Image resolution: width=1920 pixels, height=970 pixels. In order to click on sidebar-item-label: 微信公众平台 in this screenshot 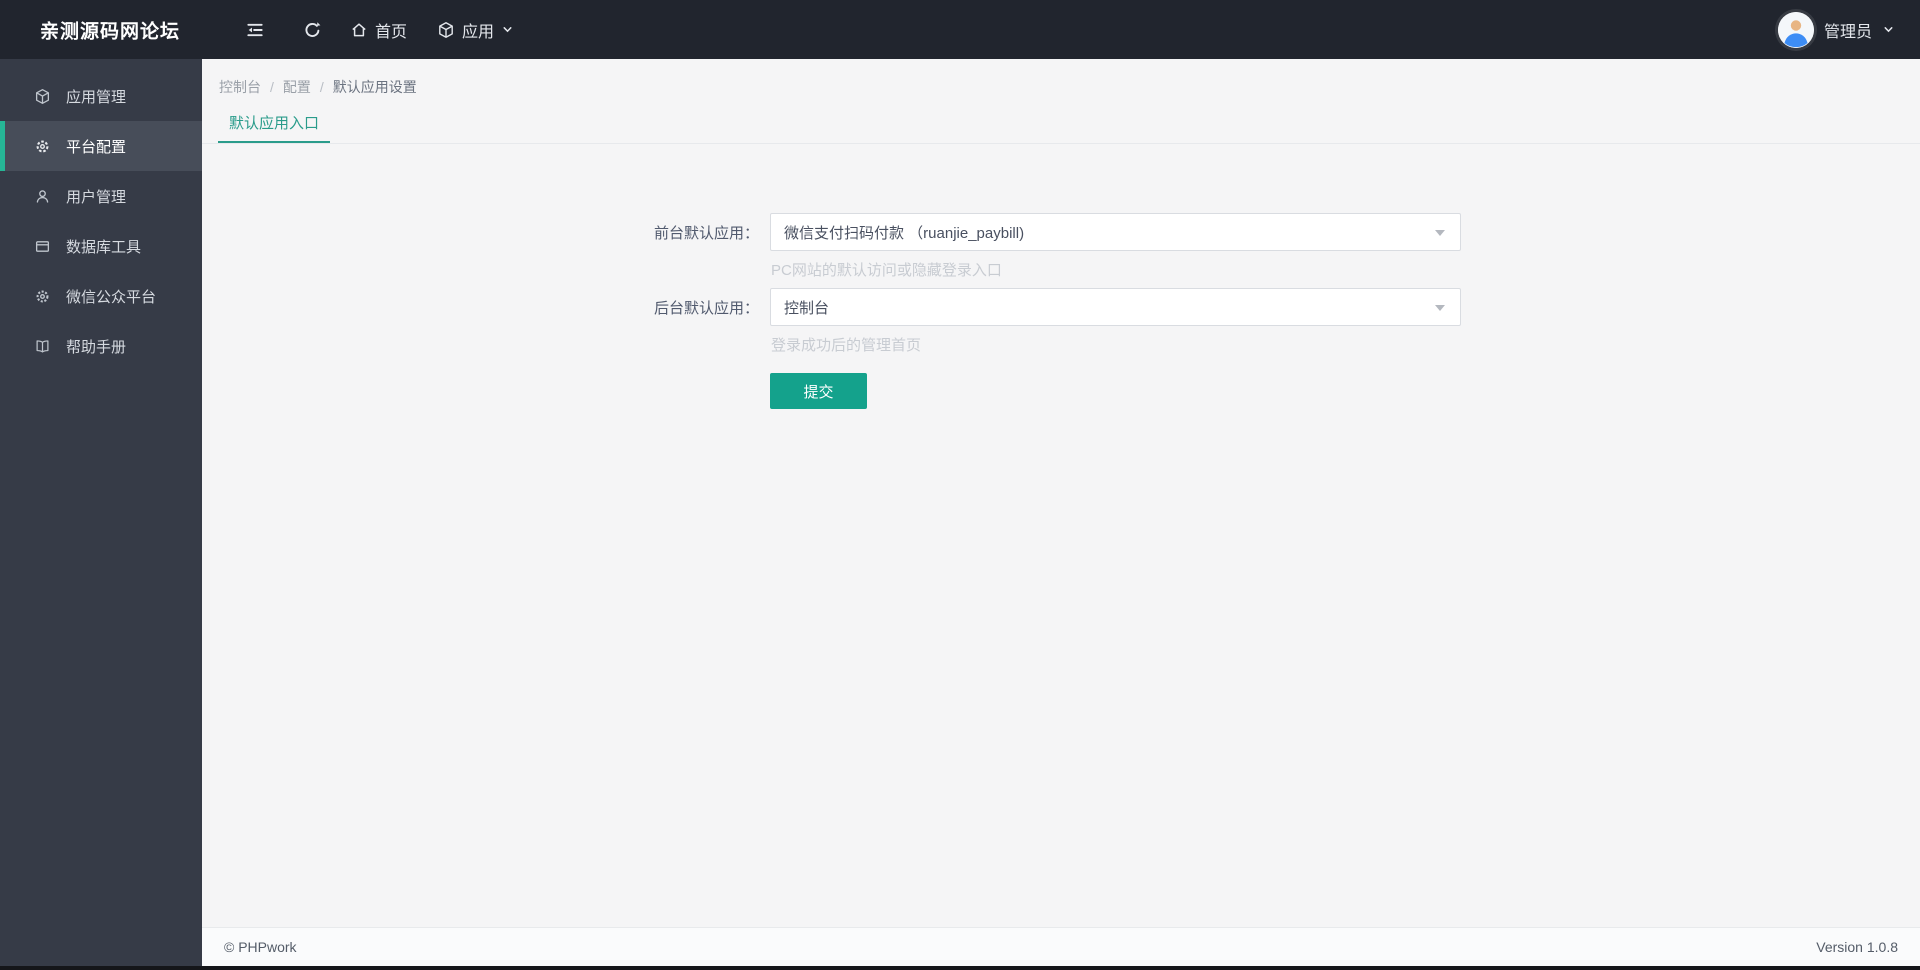, I will do `click(111, 297)`.